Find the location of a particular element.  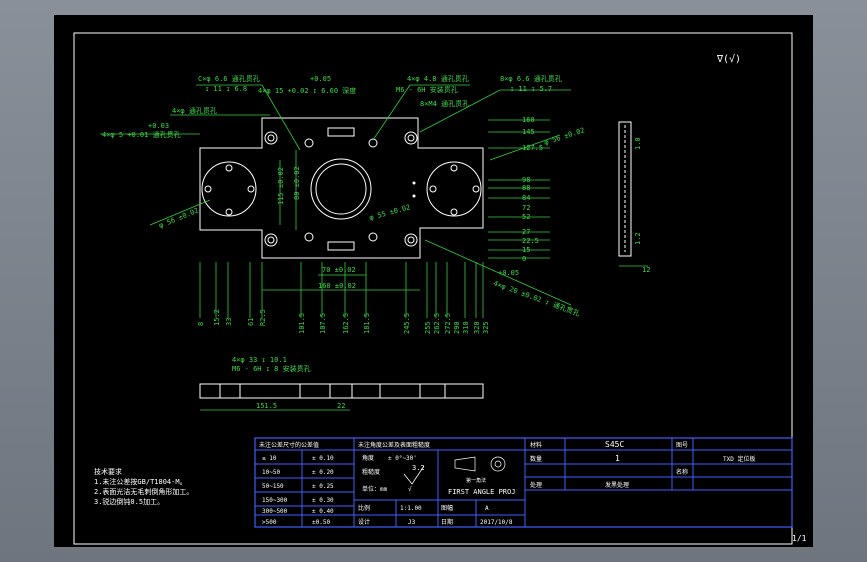

dim-right-7: 72 is located at coordinates (526, 208).